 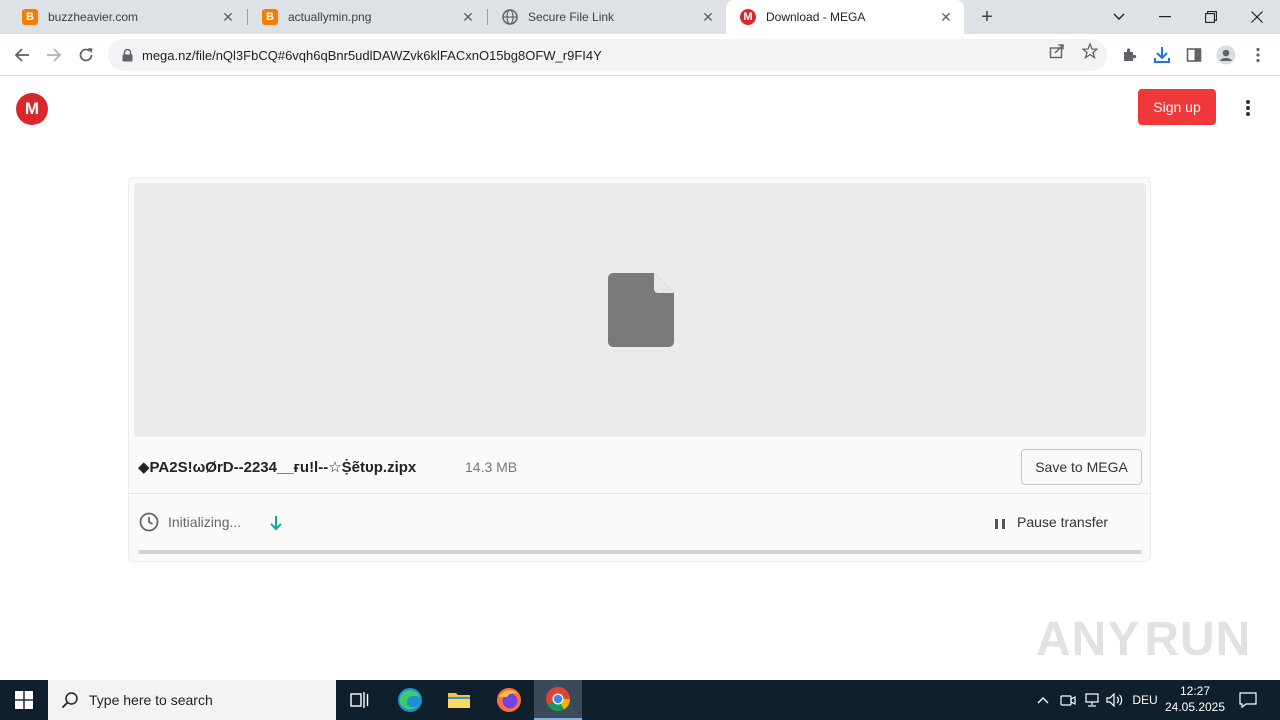 I want to click on folder-icon, so click(x=459, y=700).